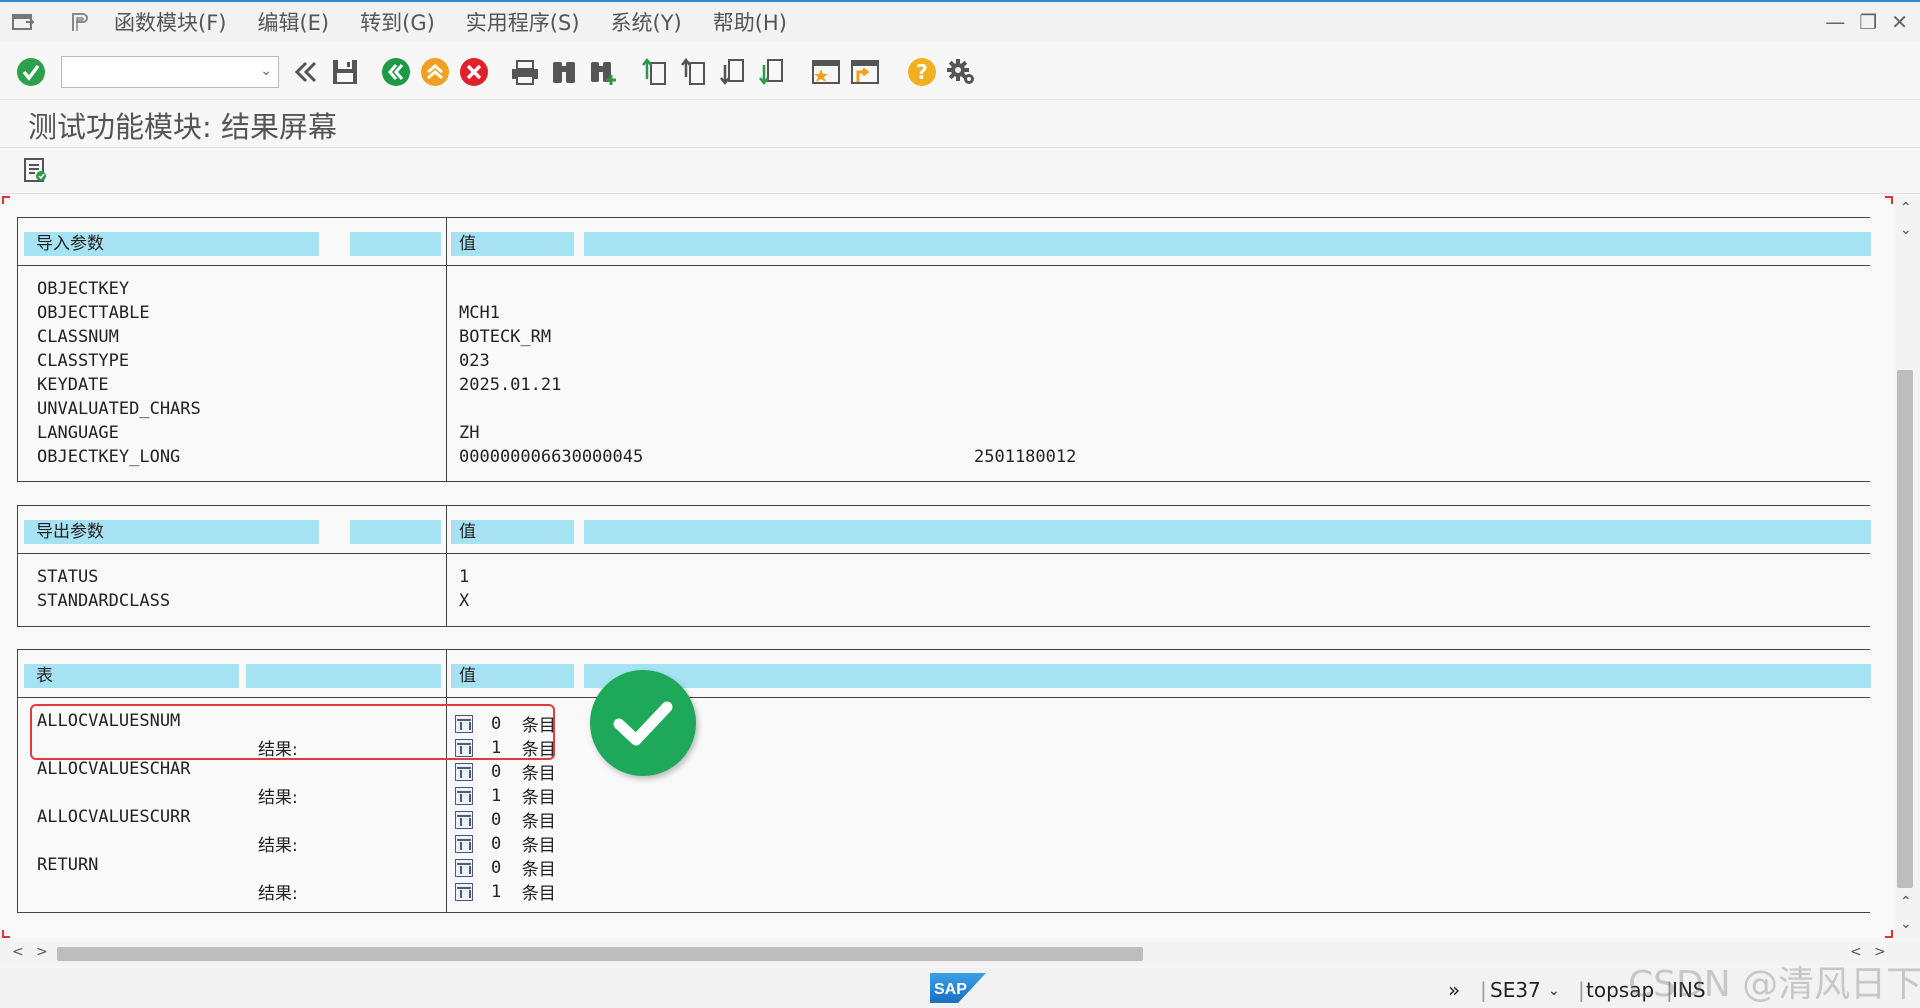 The image size is (1920, 1008). What do you see at coordinates (35, 171) in the screenshot?
I see `debugging-icon` at bounding box center [35, 171].